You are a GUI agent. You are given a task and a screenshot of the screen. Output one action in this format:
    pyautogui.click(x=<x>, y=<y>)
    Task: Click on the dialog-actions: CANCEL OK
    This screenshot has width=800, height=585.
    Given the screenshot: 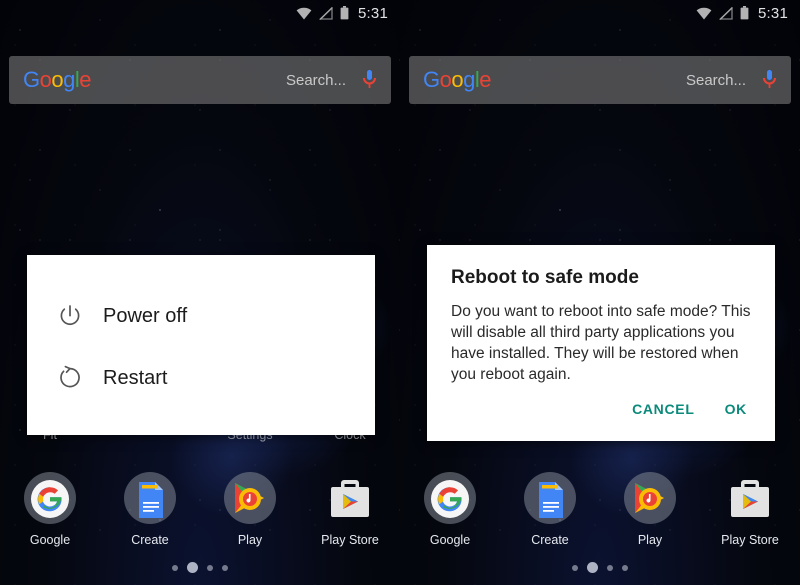 What is the action you would take?
    pyautogui.click(x=601, y=416)
    